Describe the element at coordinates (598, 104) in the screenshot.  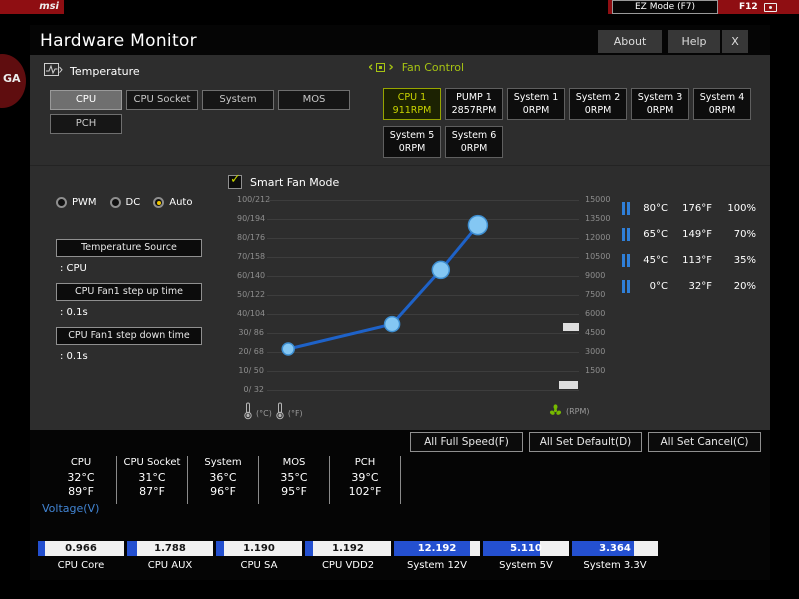
I see `fan-tile-system-2: System 2 0RPM` at that location.